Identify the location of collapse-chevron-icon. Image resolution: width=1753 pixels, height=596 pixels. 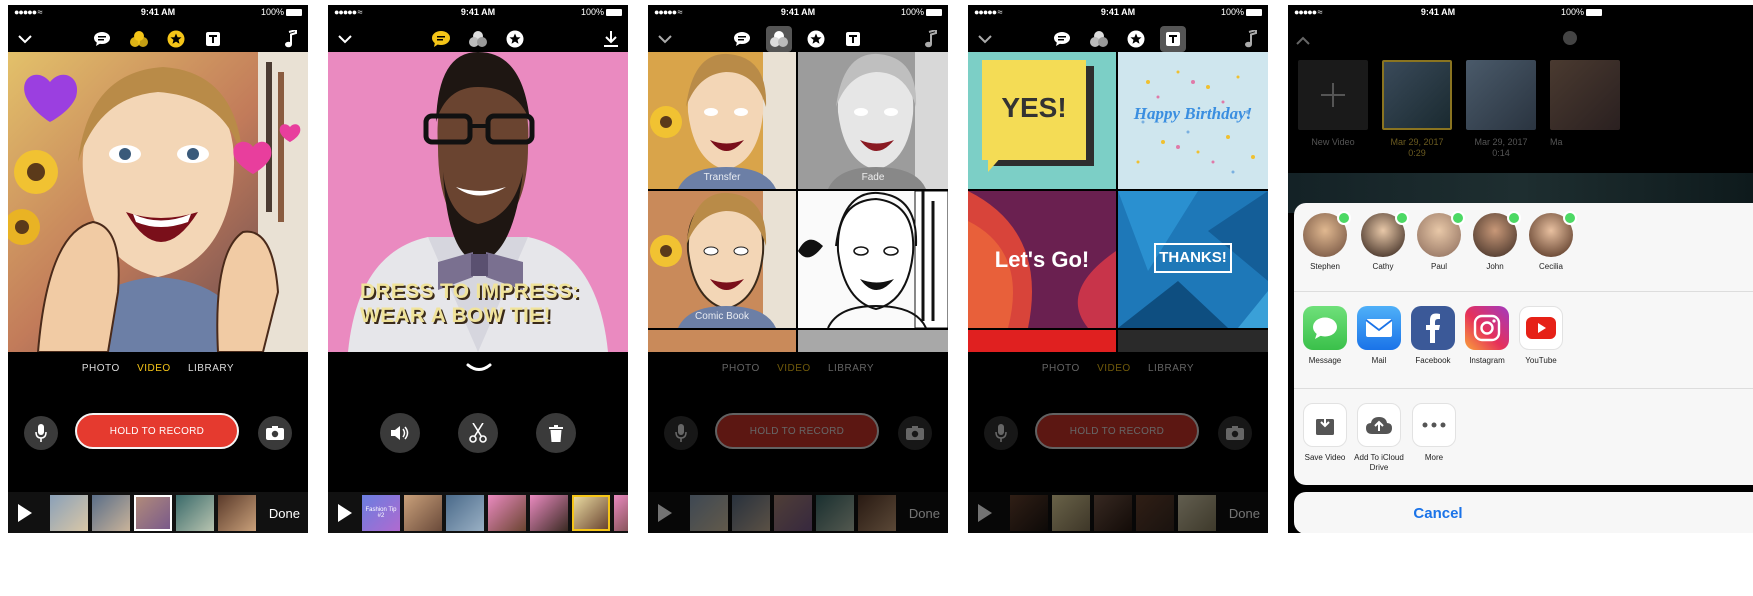
(479, 370).